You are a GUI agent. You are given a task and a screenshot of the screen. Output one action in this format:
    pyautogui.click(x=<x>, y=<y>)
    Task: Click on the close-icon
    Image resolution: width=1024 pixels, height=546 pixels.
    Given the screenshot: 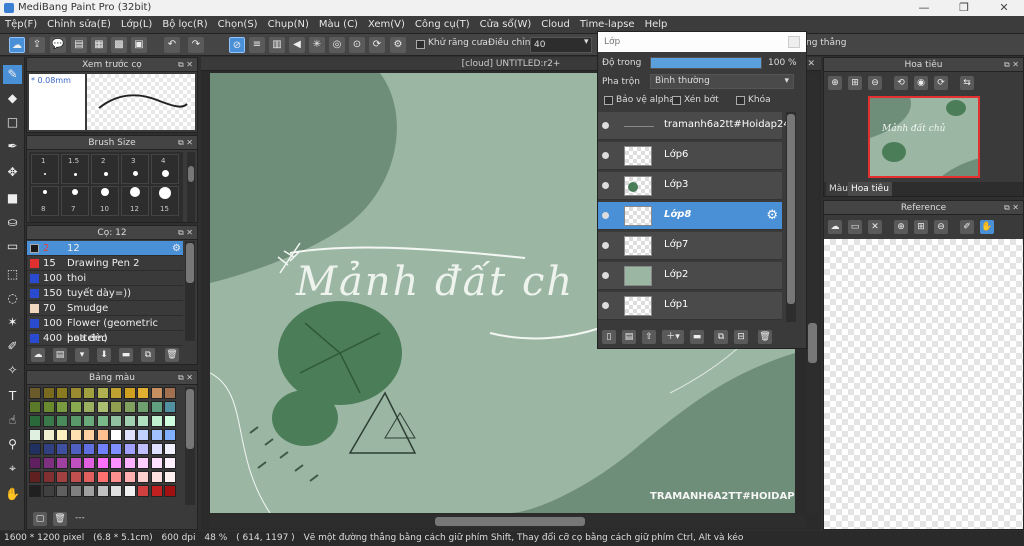 What is the action you would take?
    pyautogui.click(x=794, y=42)
    